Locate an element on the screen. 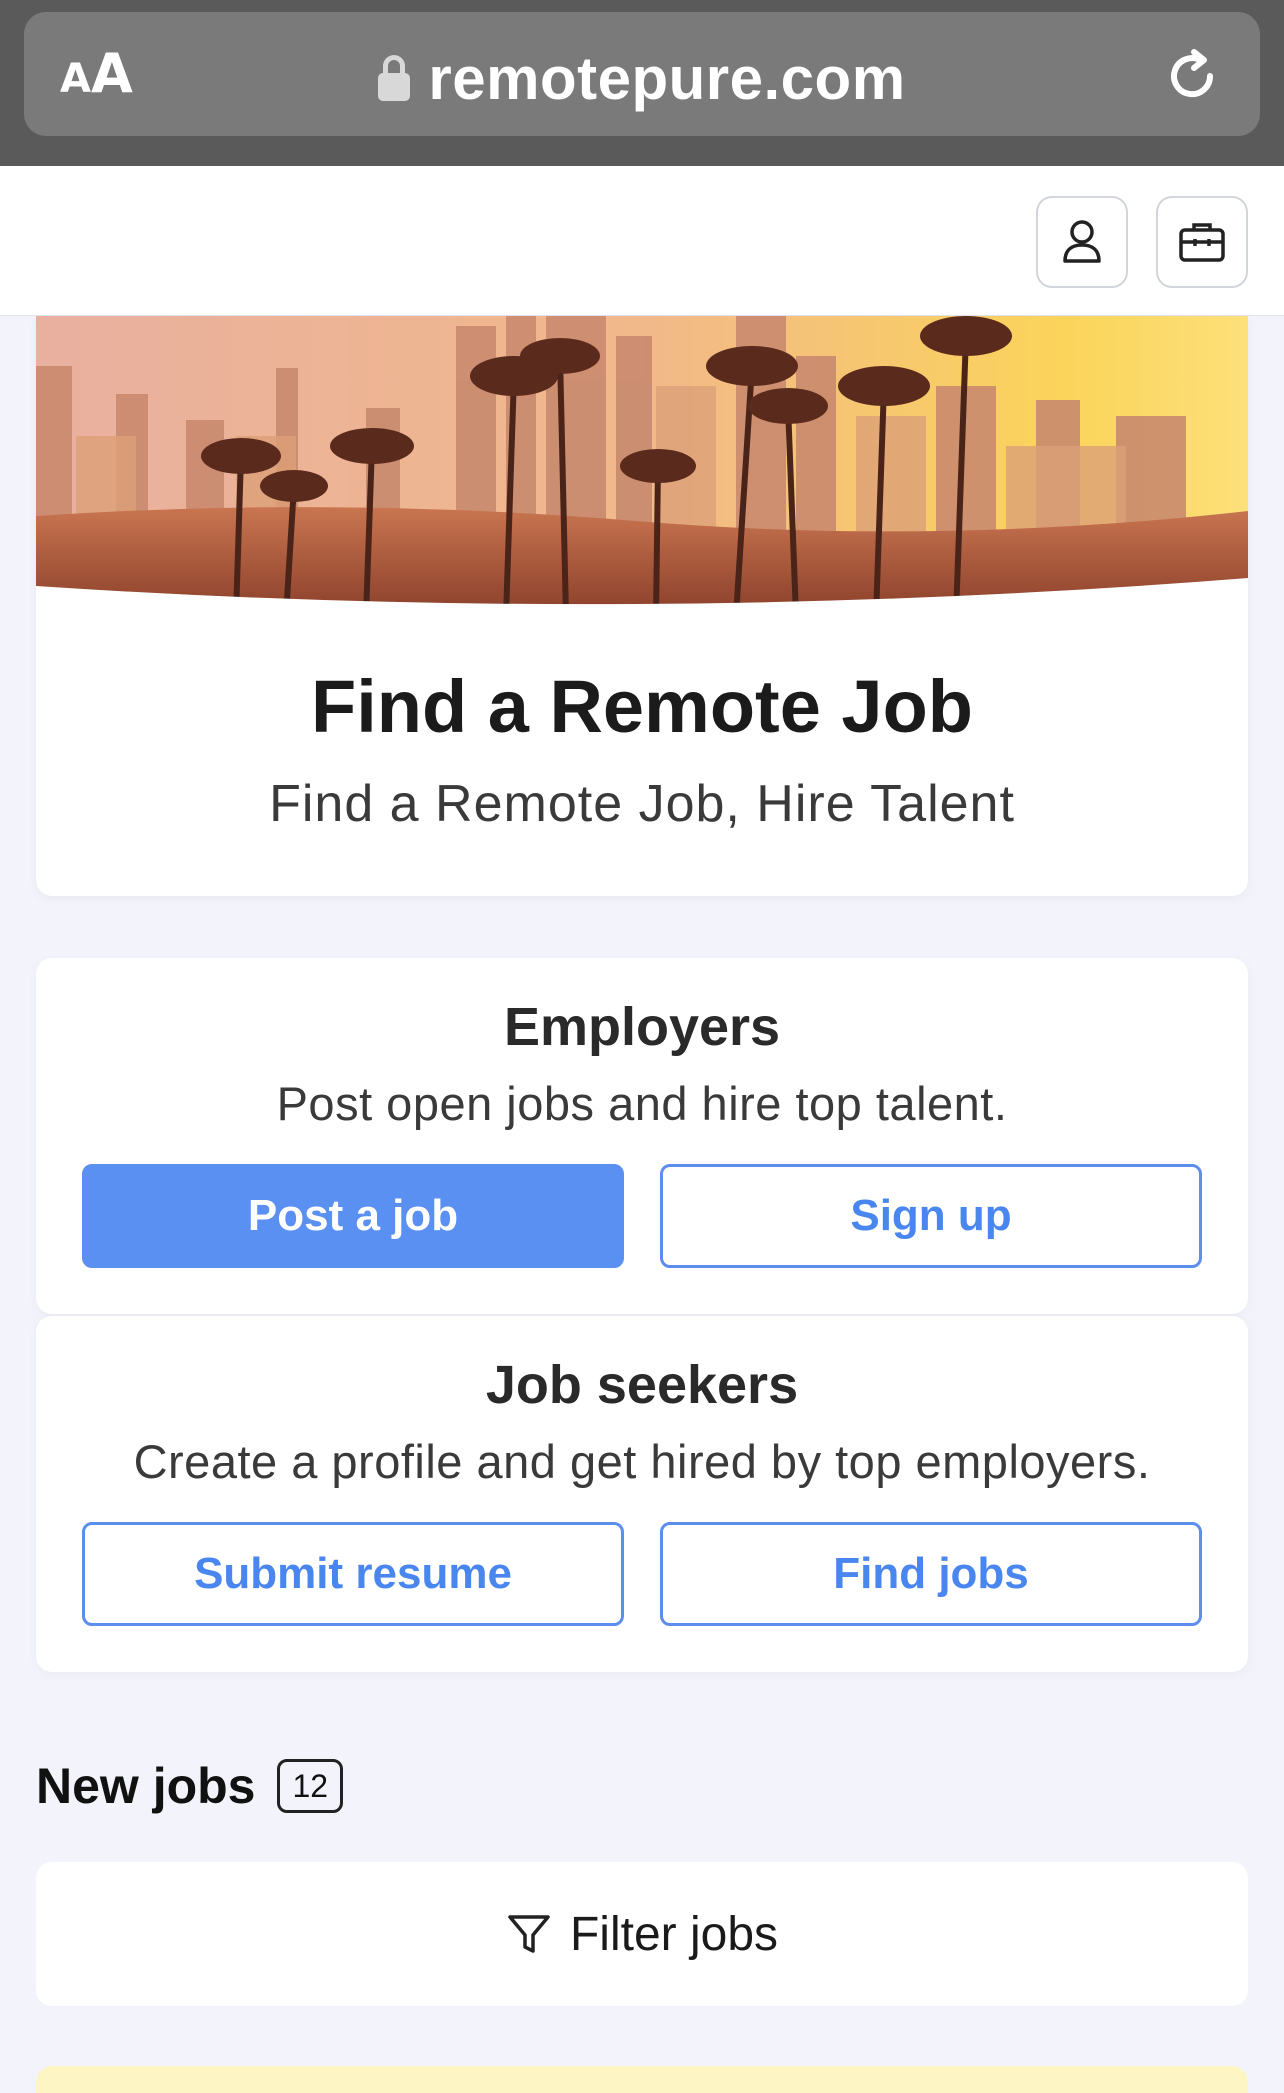 The image size is (1284, 2093). address-bar: AA remotepure.com is located at coordinates (642, 74).